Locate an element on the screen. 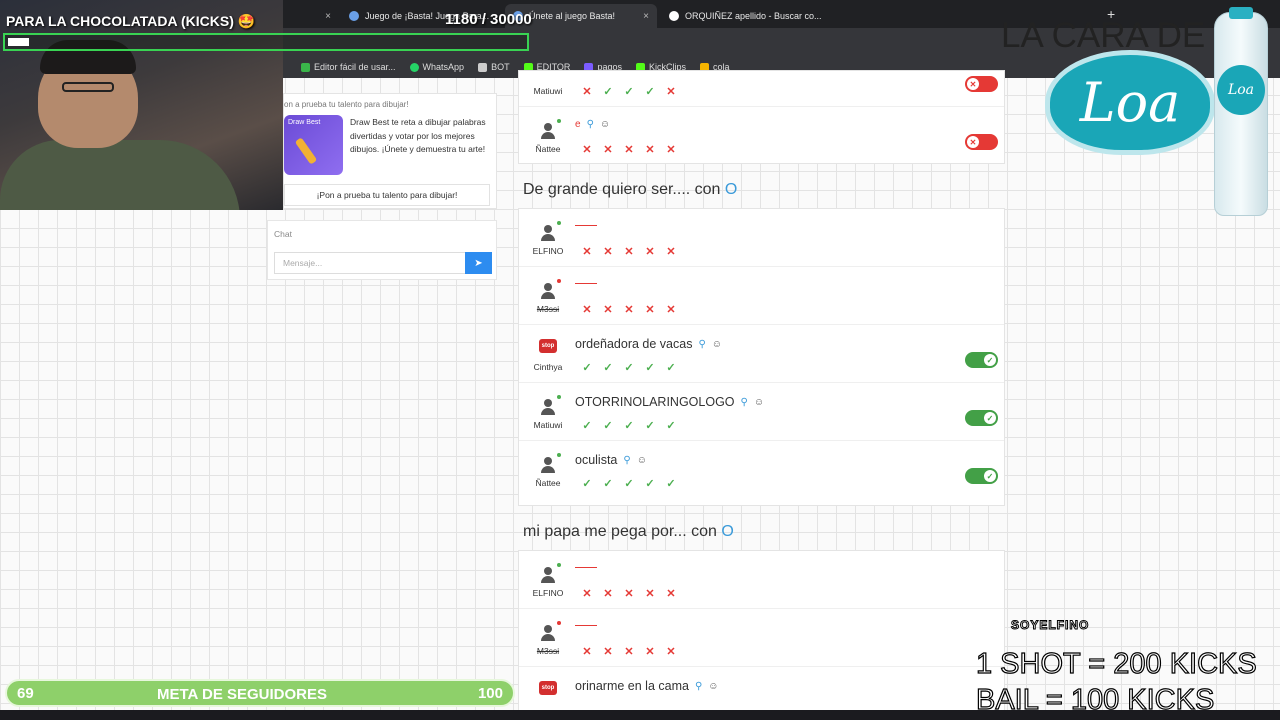 This screenshot has height=720, width=1280. ad-cta-button: ¡Pon a prueba tu talento para dibujar! is located at coordinates (387, 195).